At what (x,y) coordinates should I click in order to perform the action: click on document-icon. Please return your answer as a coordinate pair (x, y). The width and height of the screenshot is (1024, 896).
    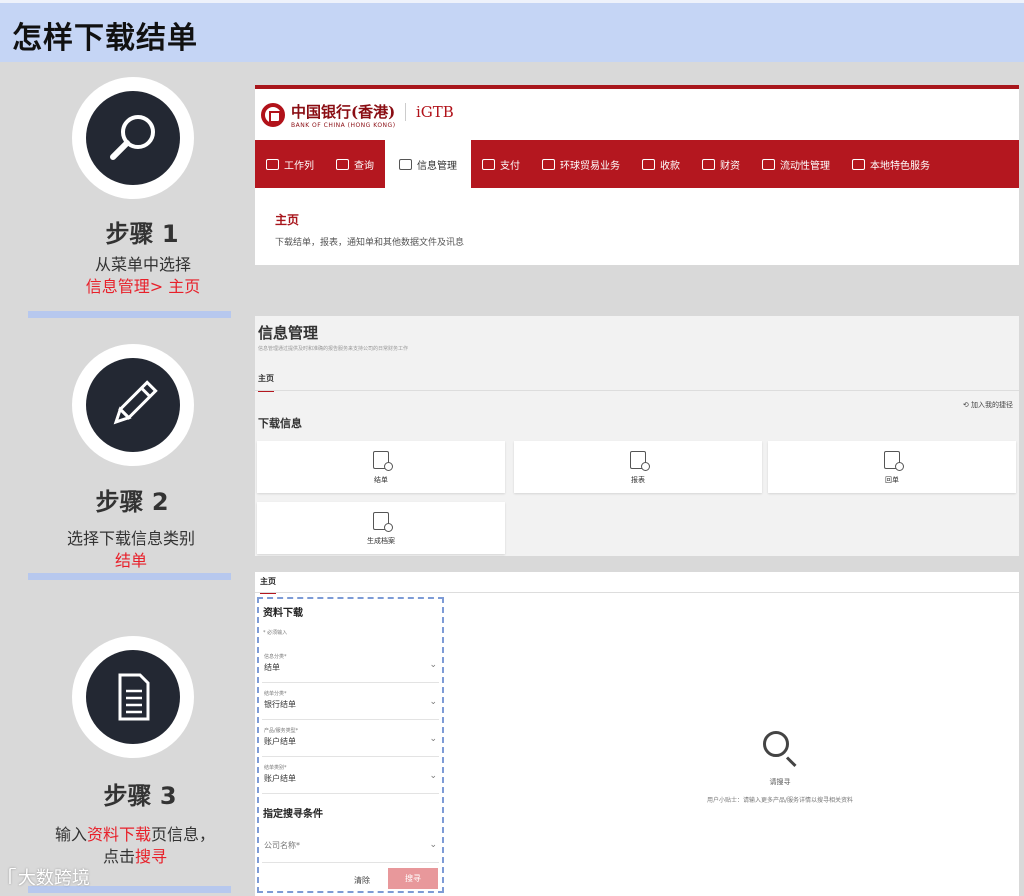
    Looking at the image, I should click on (134, 697).